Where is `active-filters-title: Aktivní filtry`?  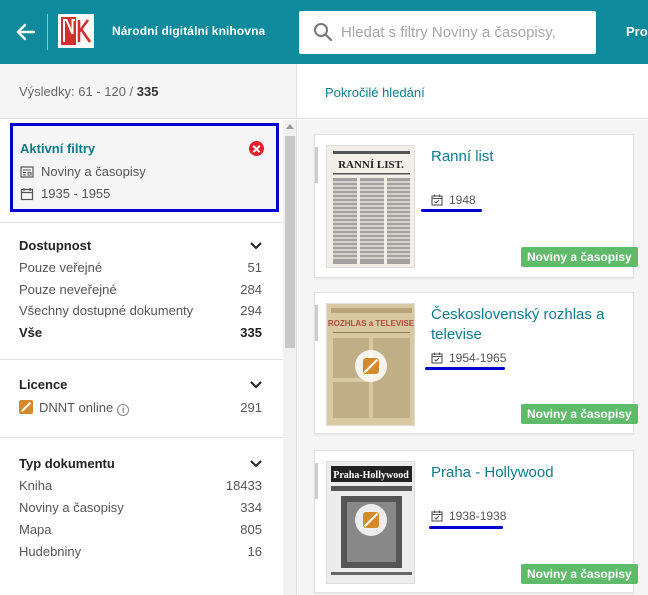
active-filters-title: Aktivní filtry is located at coordinates (58, 148).